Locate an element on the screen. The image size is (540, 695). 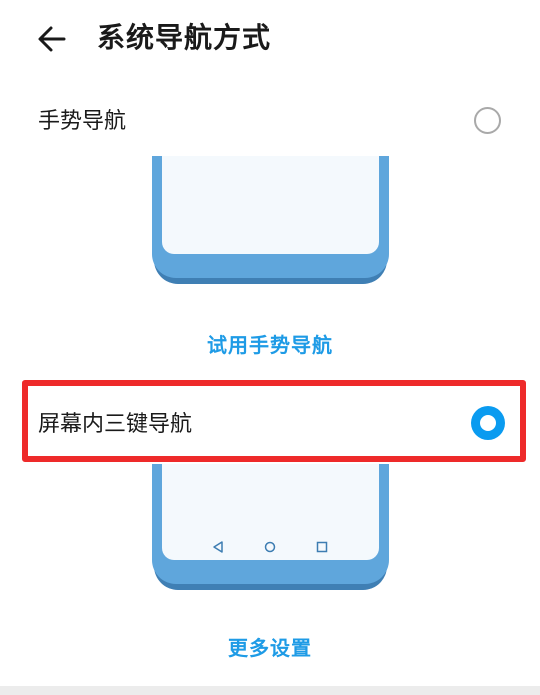
recents-square-icon is located at coordinates (322, 547).